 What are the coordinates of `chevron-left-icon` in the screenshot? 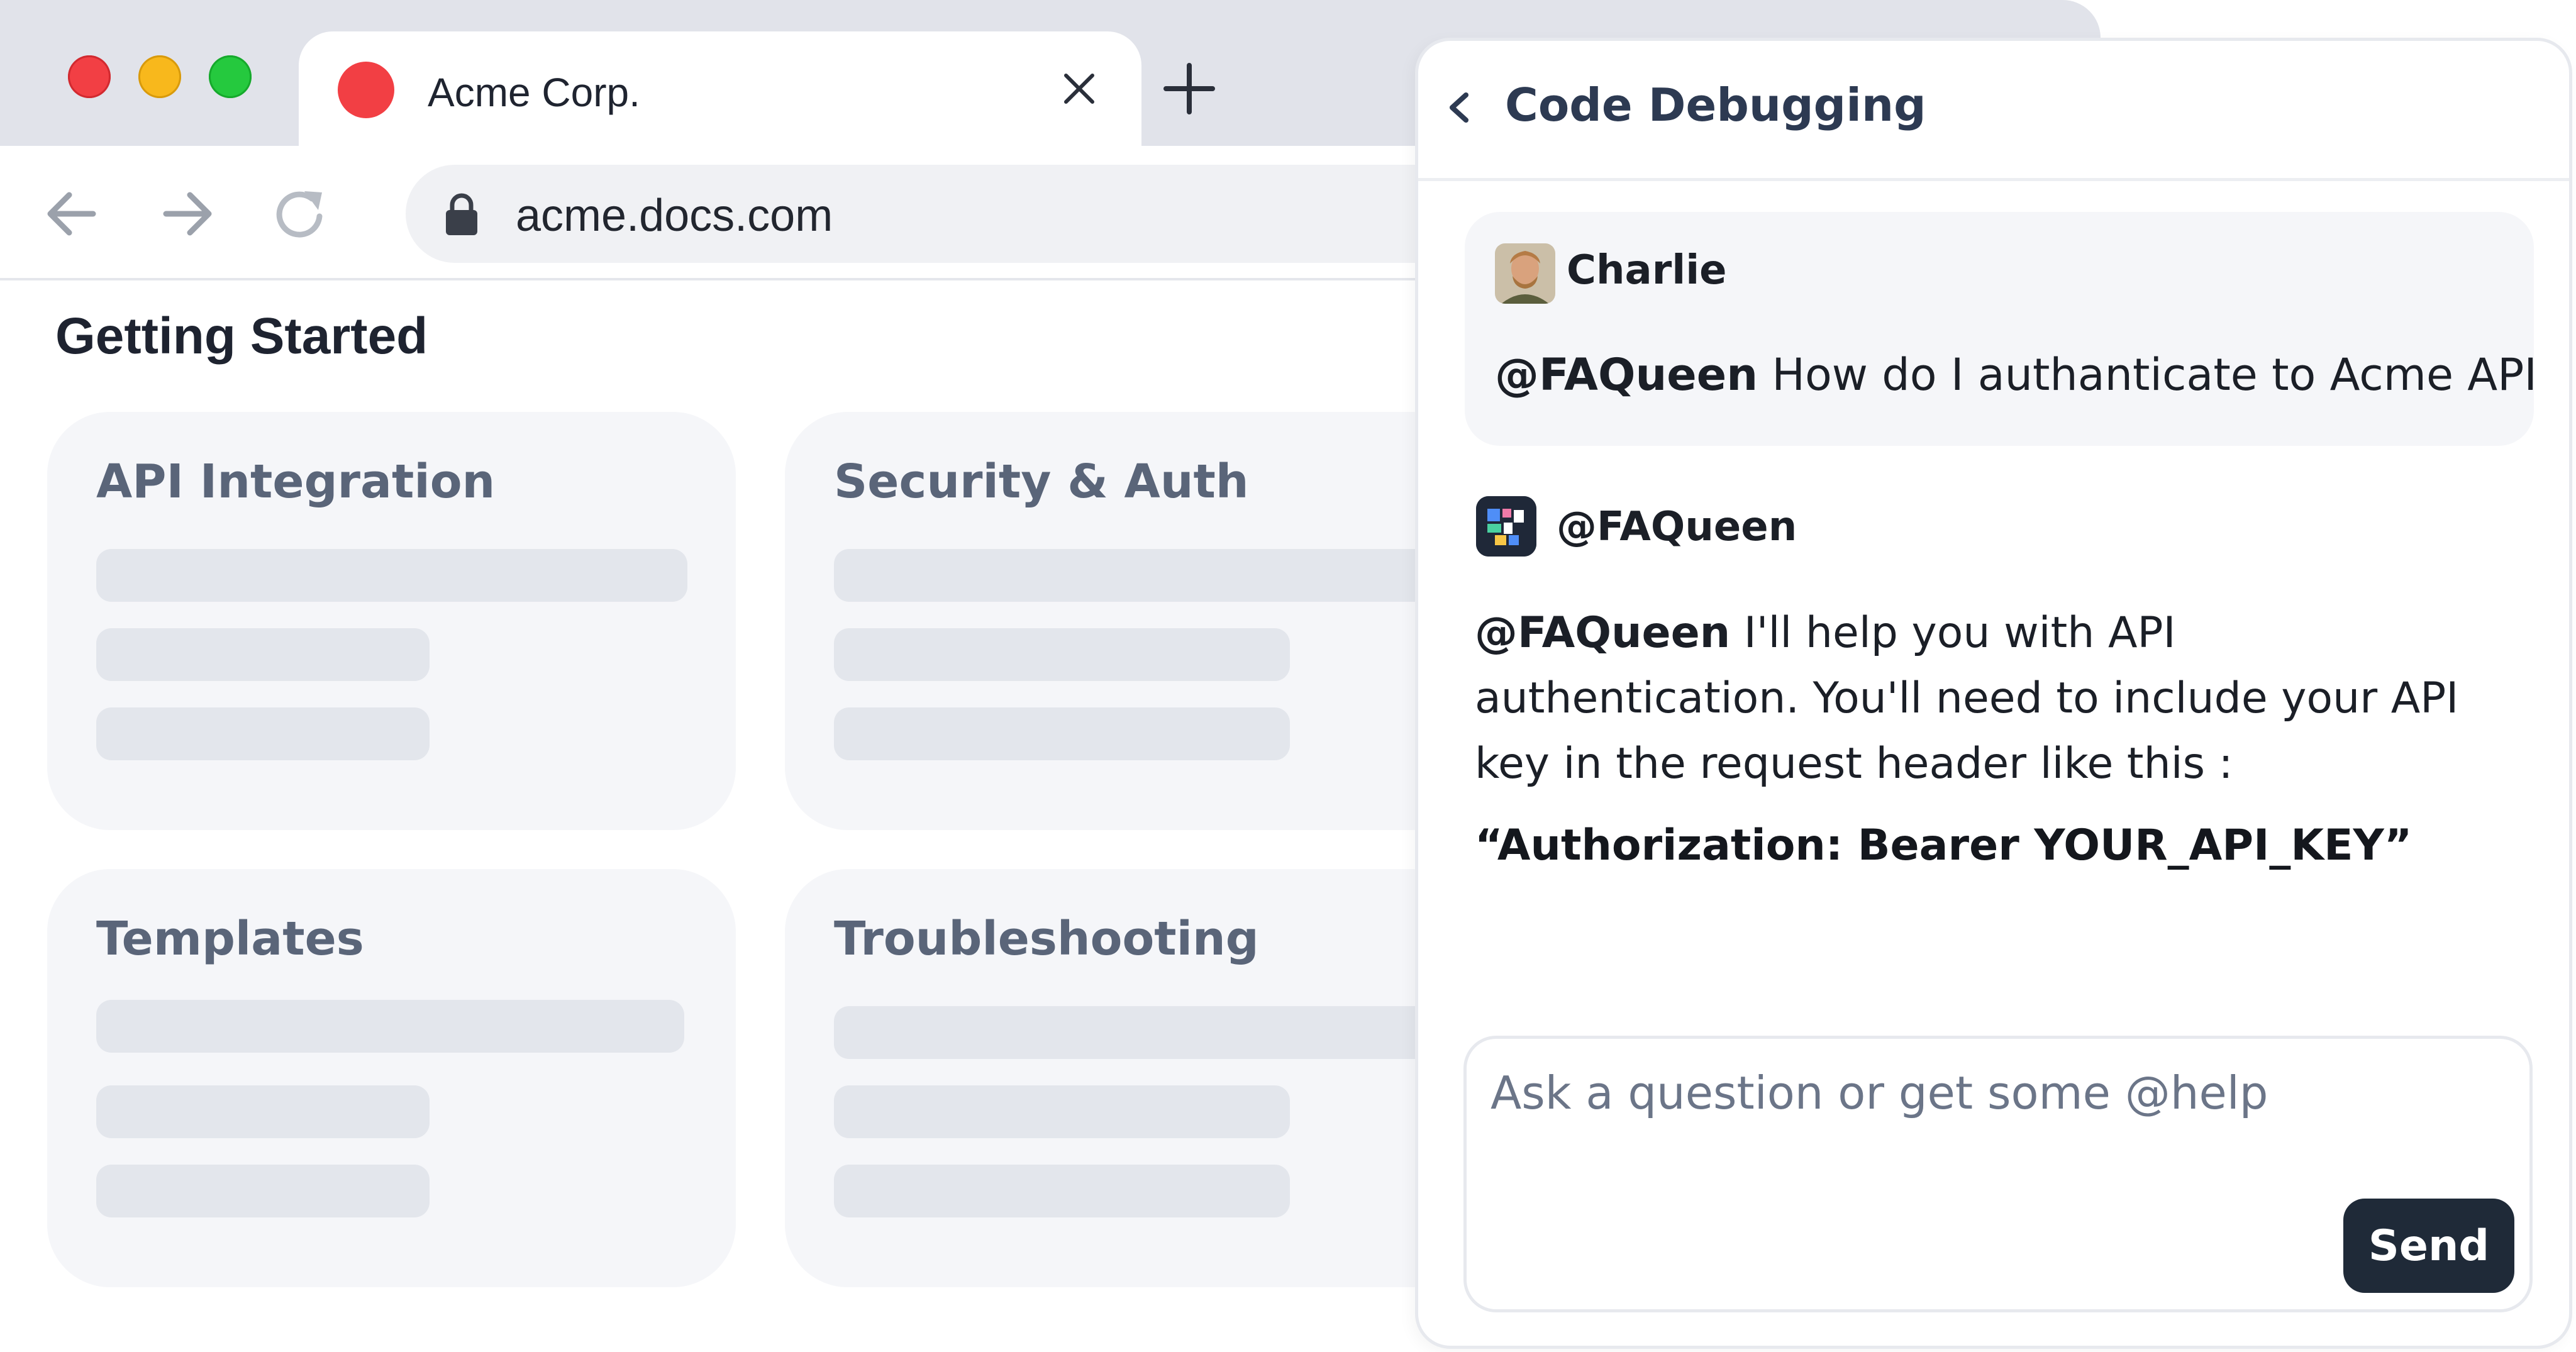 It's located at (1460, 107).